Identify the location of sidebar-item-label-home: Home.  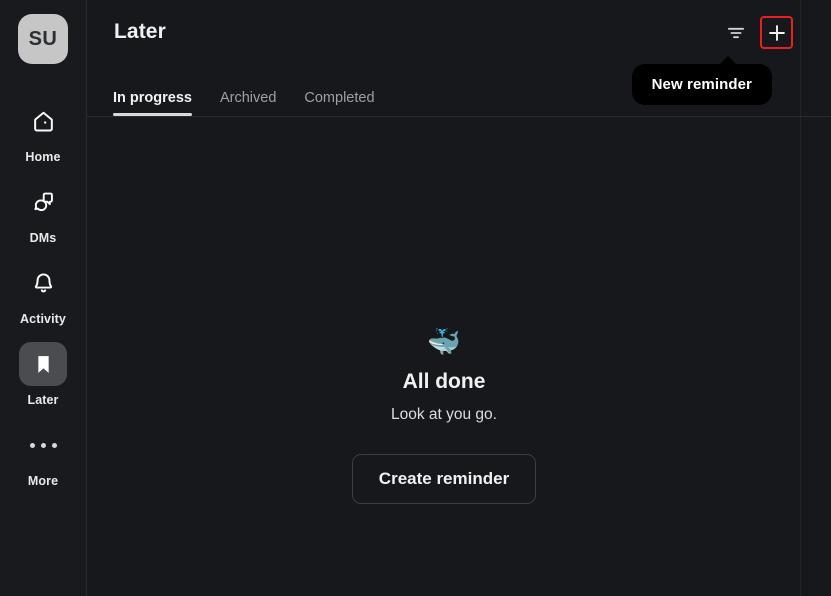
(43, 157).